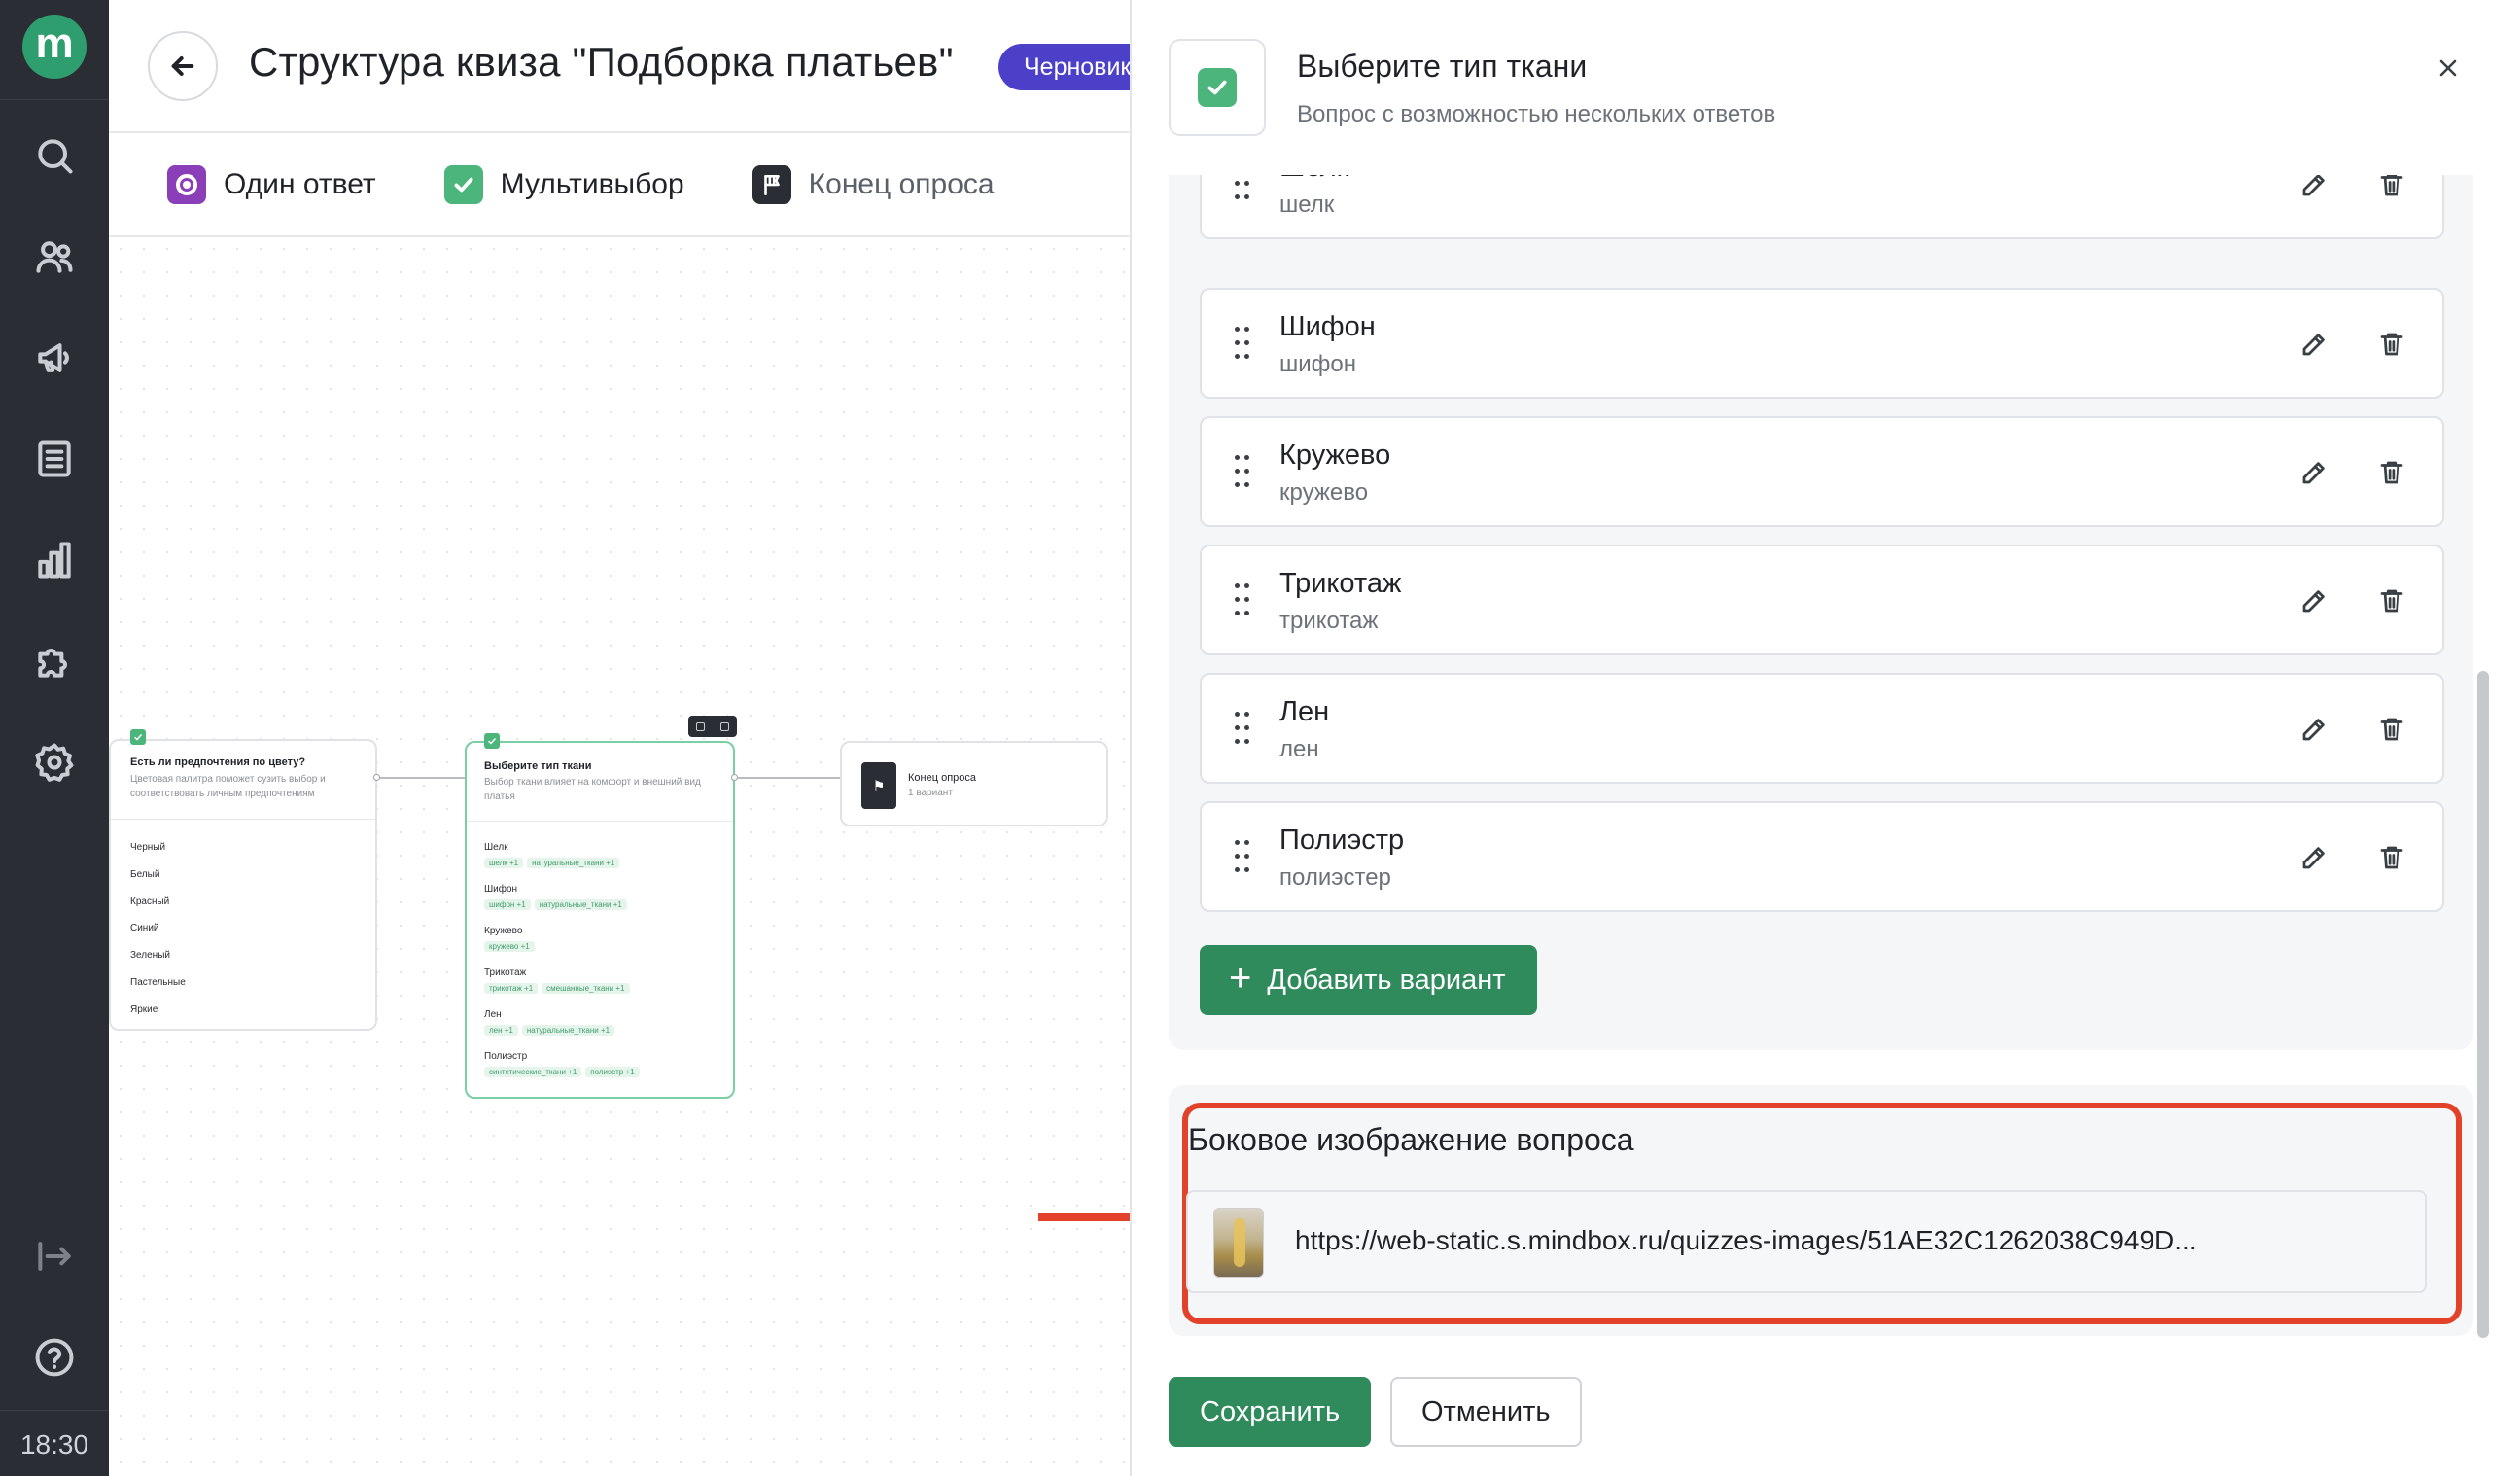  What do you see at coordinates (1386, 980) in the screenshot?
I see `add-option-label: Добавить вариант` at bounding box center [1386, 980].